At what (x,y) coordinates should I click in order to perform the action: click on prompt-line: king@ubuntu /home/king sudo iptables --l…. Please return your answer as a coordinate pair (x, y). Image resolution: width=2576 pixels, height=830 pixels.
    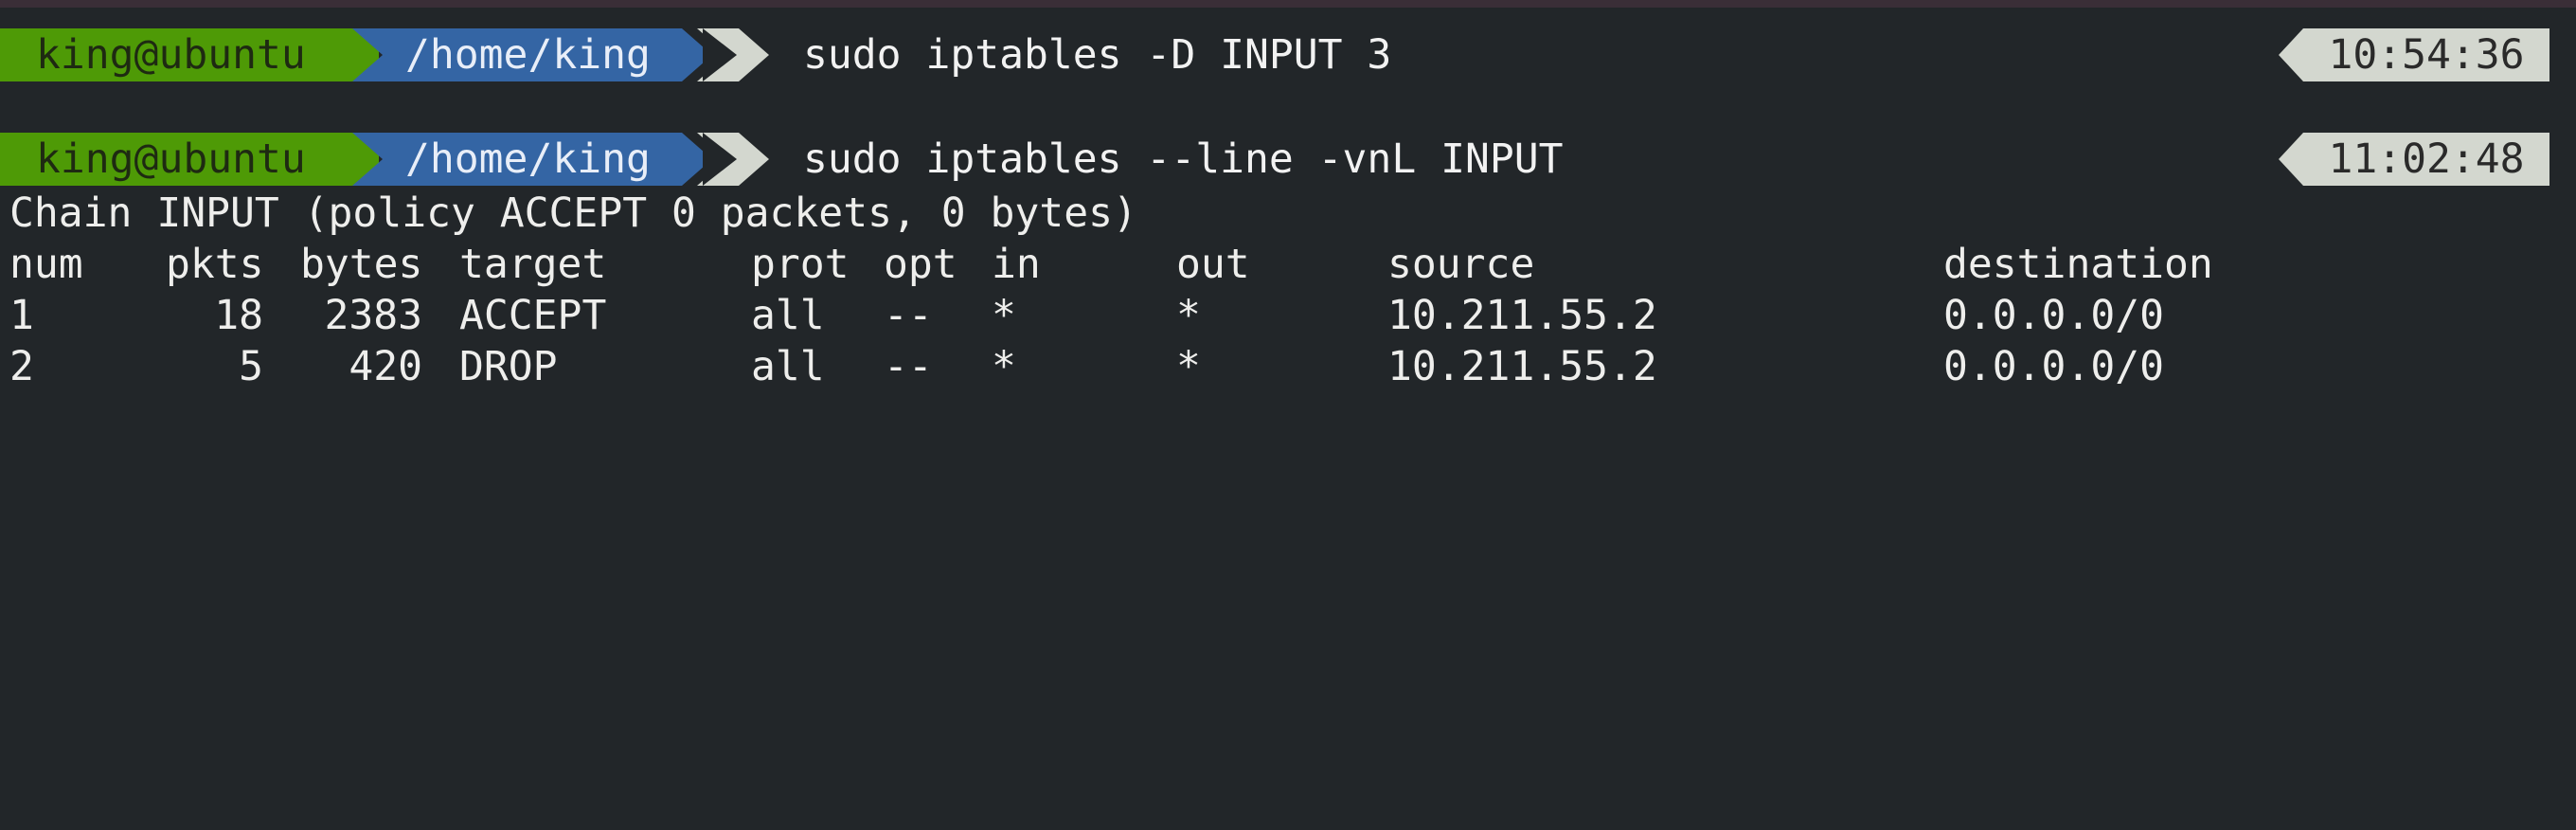
    Looking at the image, I should click on (1288, 159).